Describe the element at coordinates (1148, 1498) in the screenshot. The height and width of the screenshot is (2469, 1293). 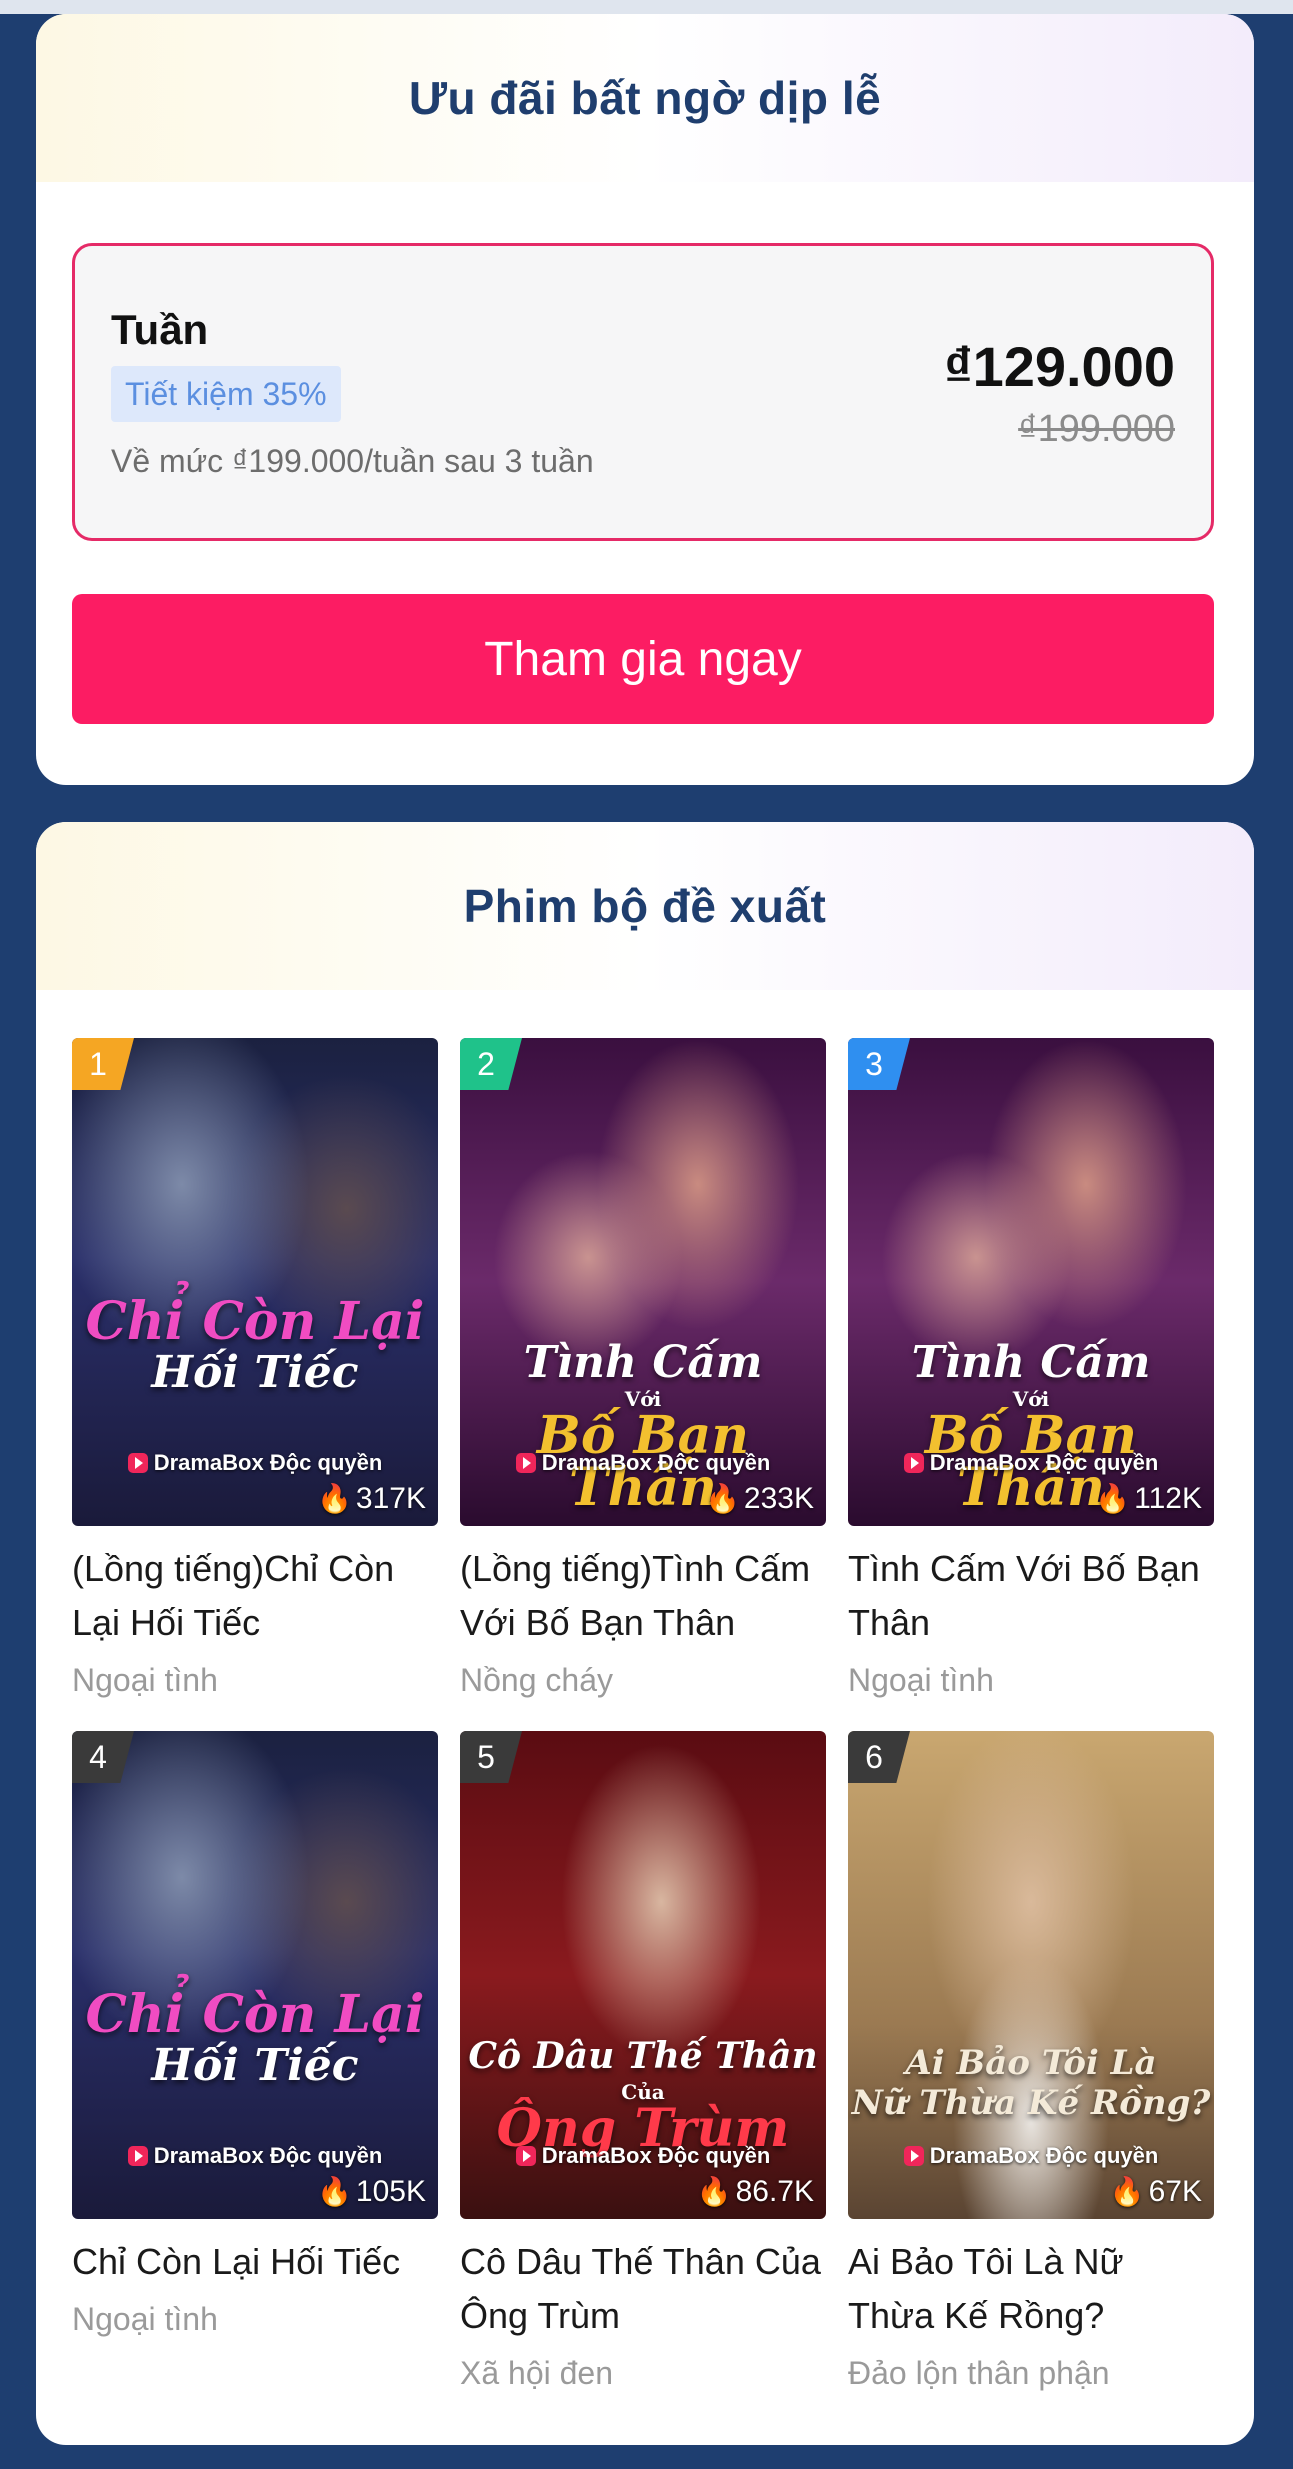
I see `view-count: 🔥 112K` at that location.